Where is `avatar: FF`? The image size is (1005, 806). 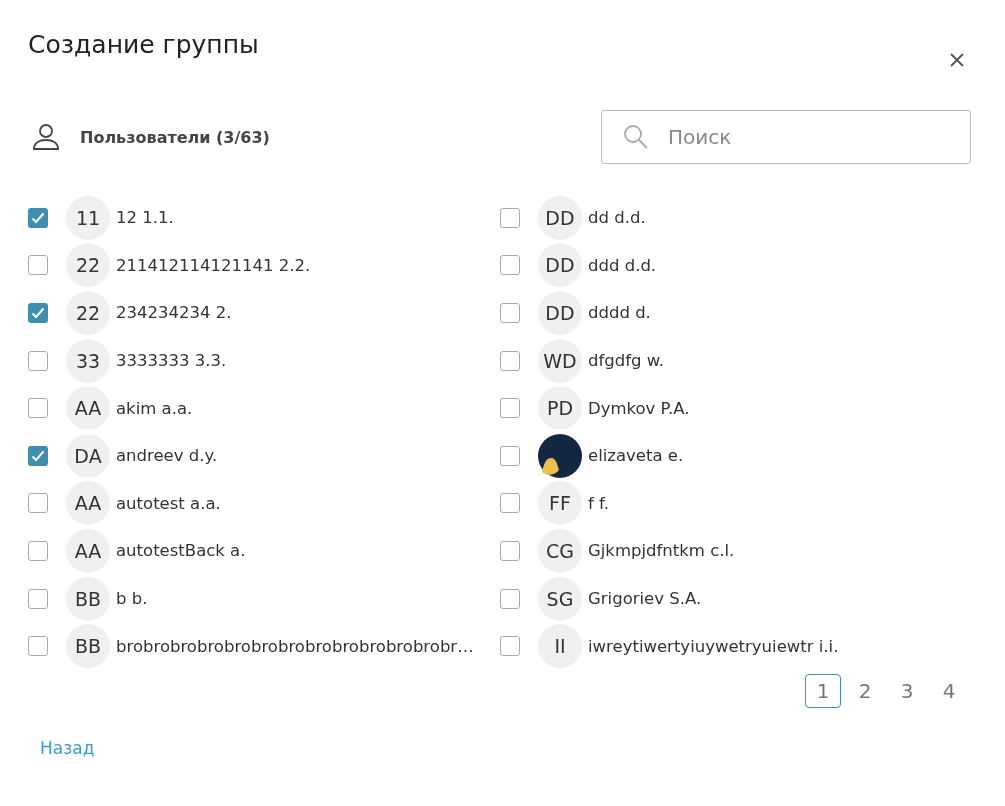 avatar: FF is located at coordinates (560, 503).